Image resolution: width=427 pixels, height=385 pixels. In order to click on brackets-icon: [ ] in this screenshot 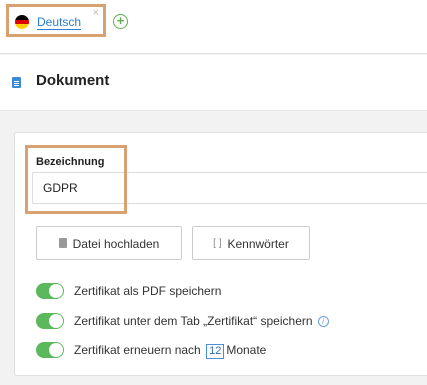, I will do `click(217, 243)`.